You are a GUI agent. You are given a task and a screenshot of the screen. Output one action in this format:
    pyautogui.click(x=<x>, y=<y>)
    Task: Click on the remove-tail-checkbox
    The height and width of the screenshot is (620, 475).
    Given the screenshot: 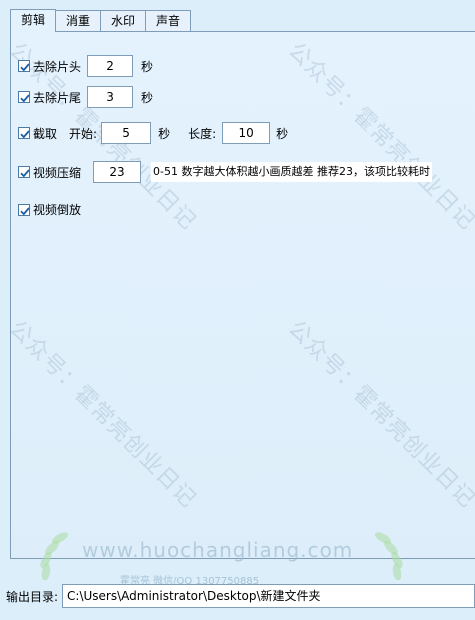 What is the action you would take?
    pyautogui.click(x=24, y=97)
    